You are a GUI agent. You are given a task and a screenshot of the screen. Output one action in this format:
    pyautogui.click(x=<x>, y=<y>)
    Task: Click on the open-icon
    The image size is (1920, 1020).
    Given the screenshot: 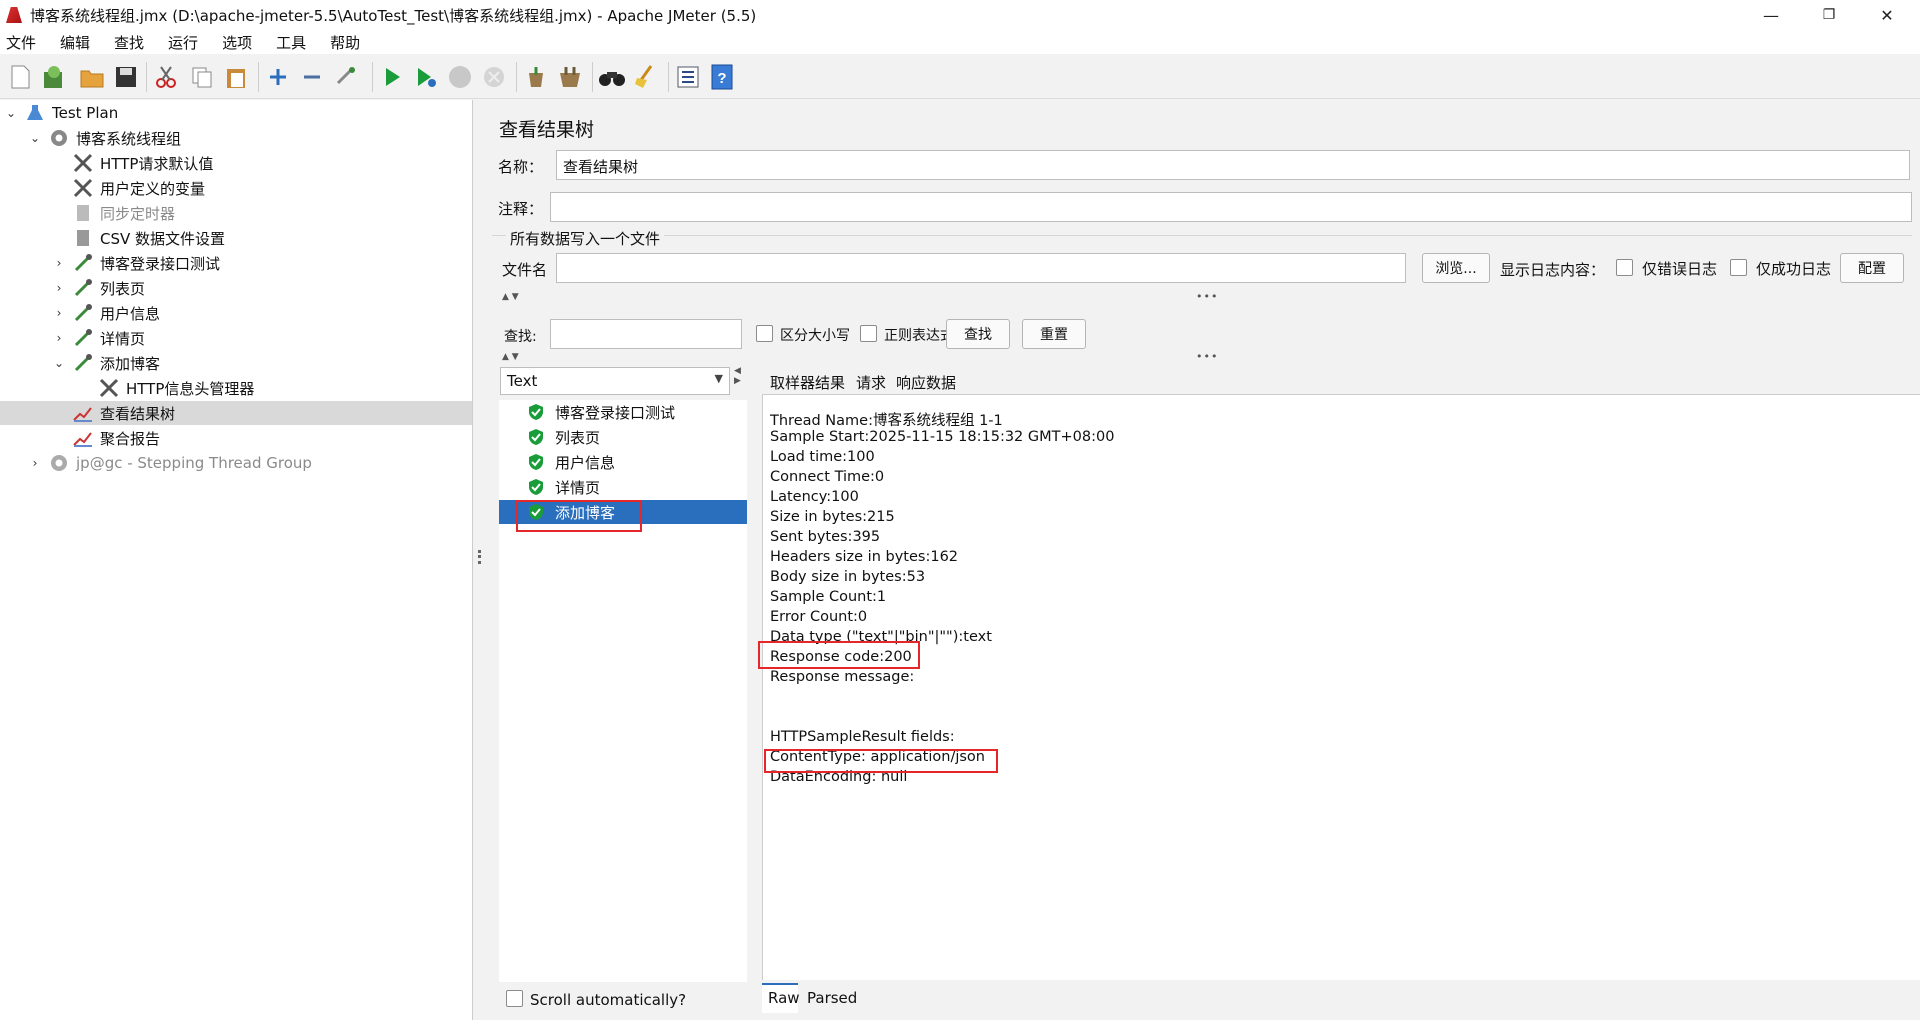 What is the action you would take?
    pyautogui.click(x=92, y=77)
    